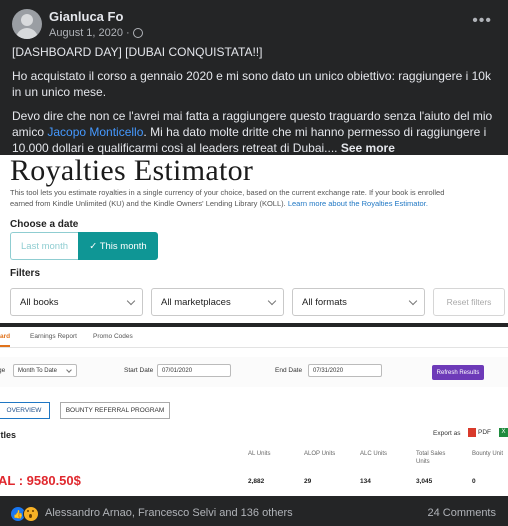 This screenshot has height=526, width=508. I want to click on export-label: Export as, so click(447, 433).